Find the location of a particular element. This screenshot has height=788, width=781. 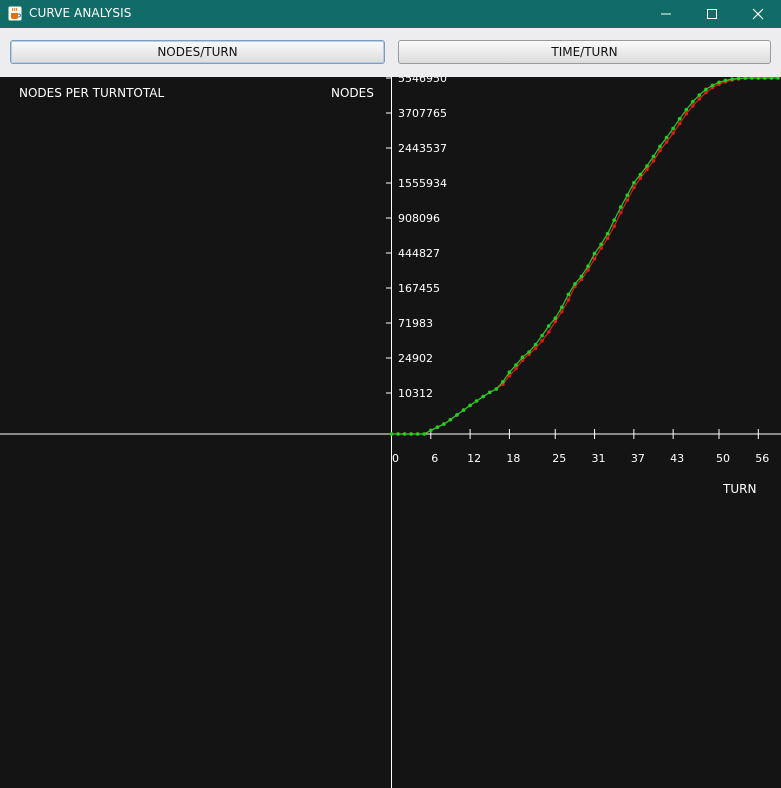

close-button is located at coordinates (758, 14).